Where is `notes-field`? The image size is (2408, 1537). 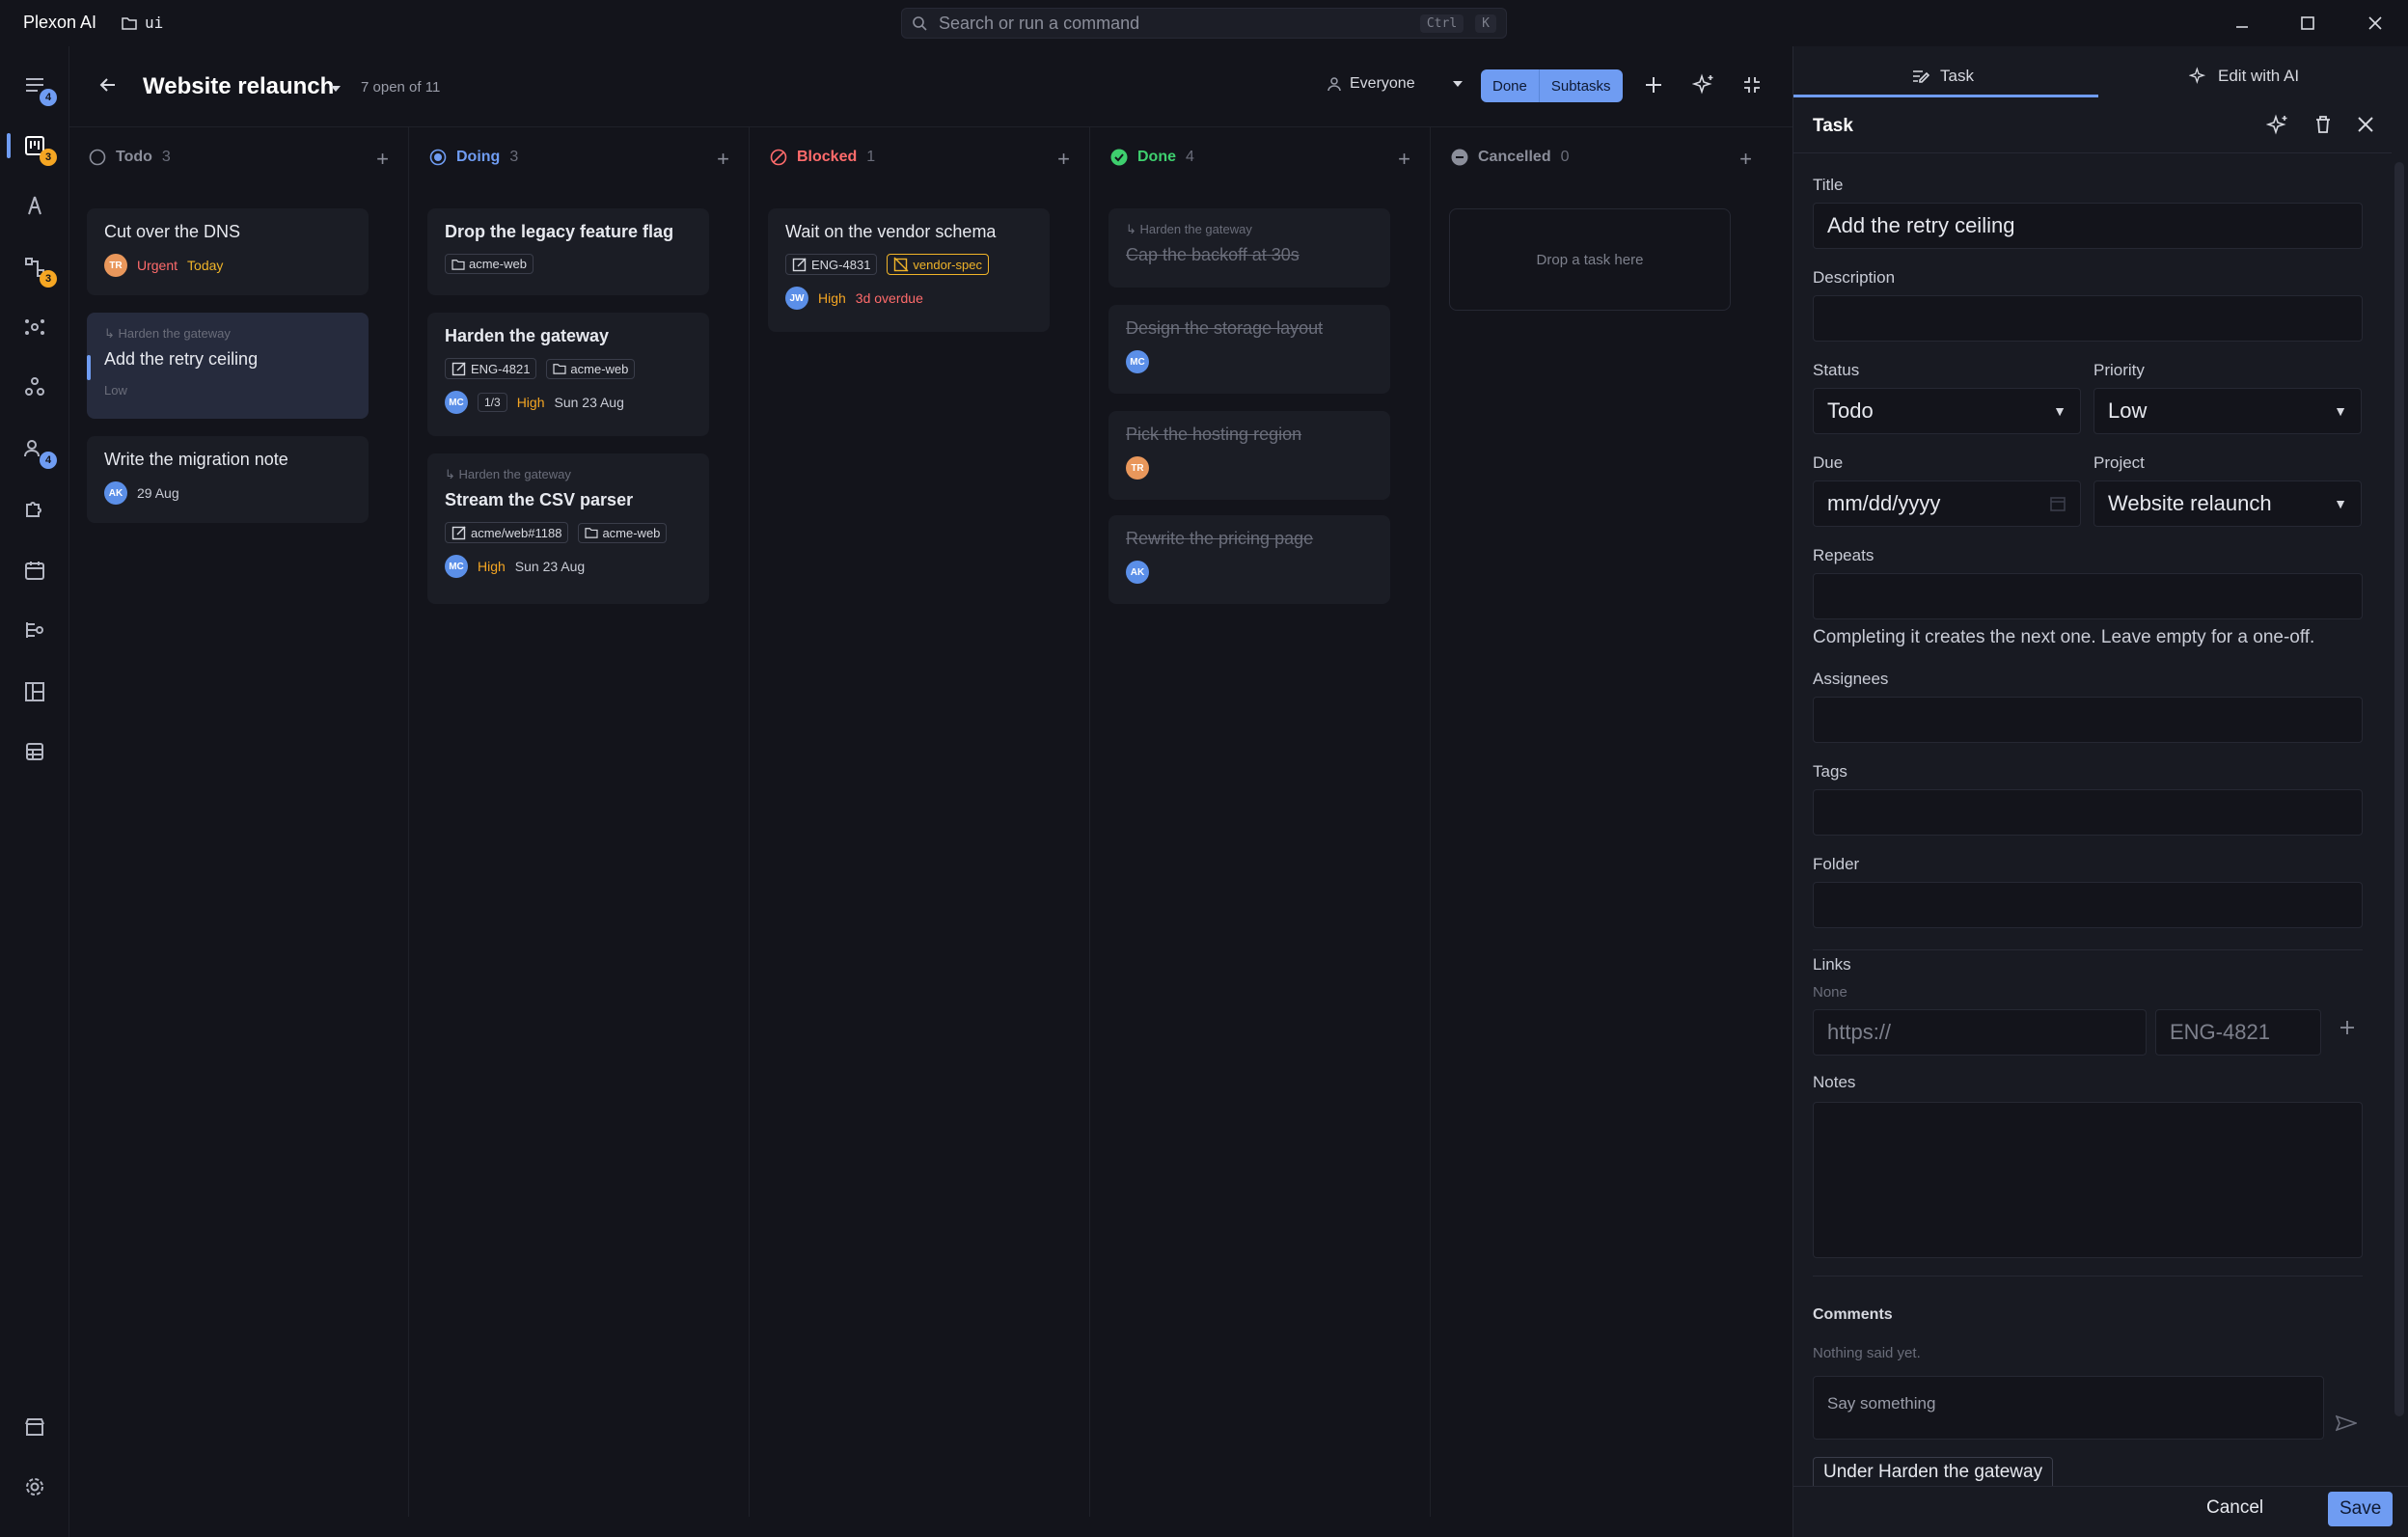 notes-field is located at coordinates (2088, 1180).